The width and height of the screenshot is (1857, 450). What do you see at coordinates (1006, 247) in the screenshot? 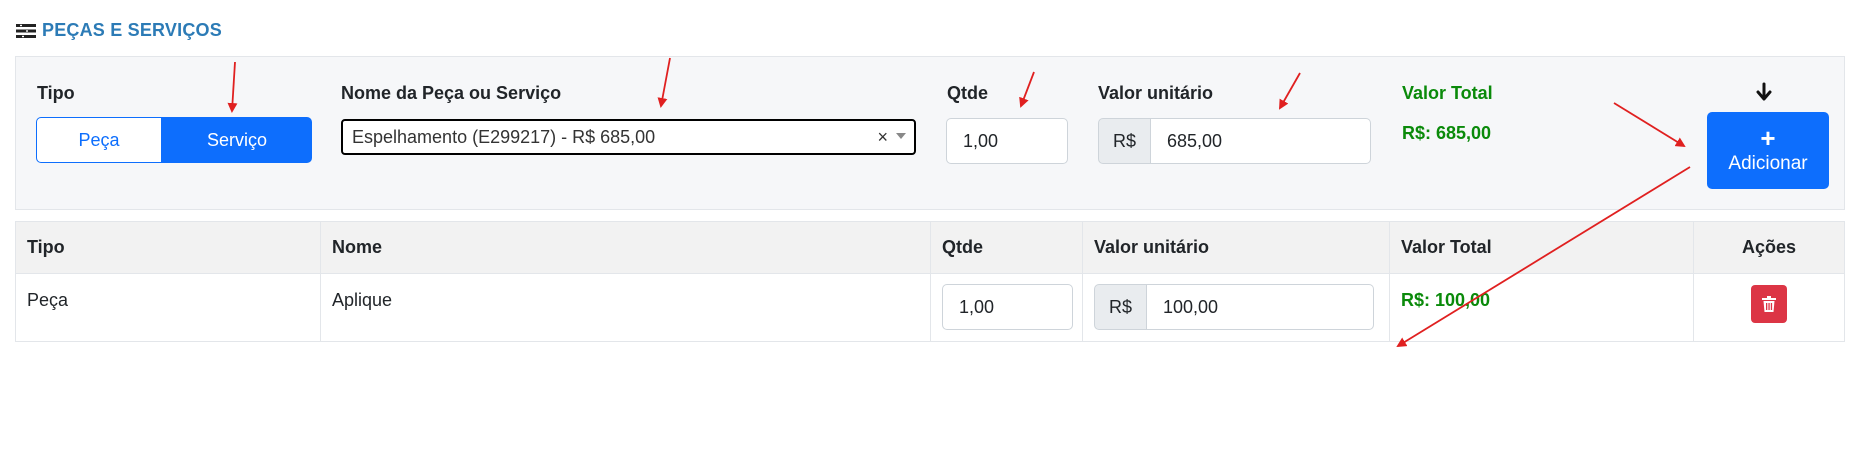
I see `column-header-qtde: Qtde` at bounding box center [1006, 247].